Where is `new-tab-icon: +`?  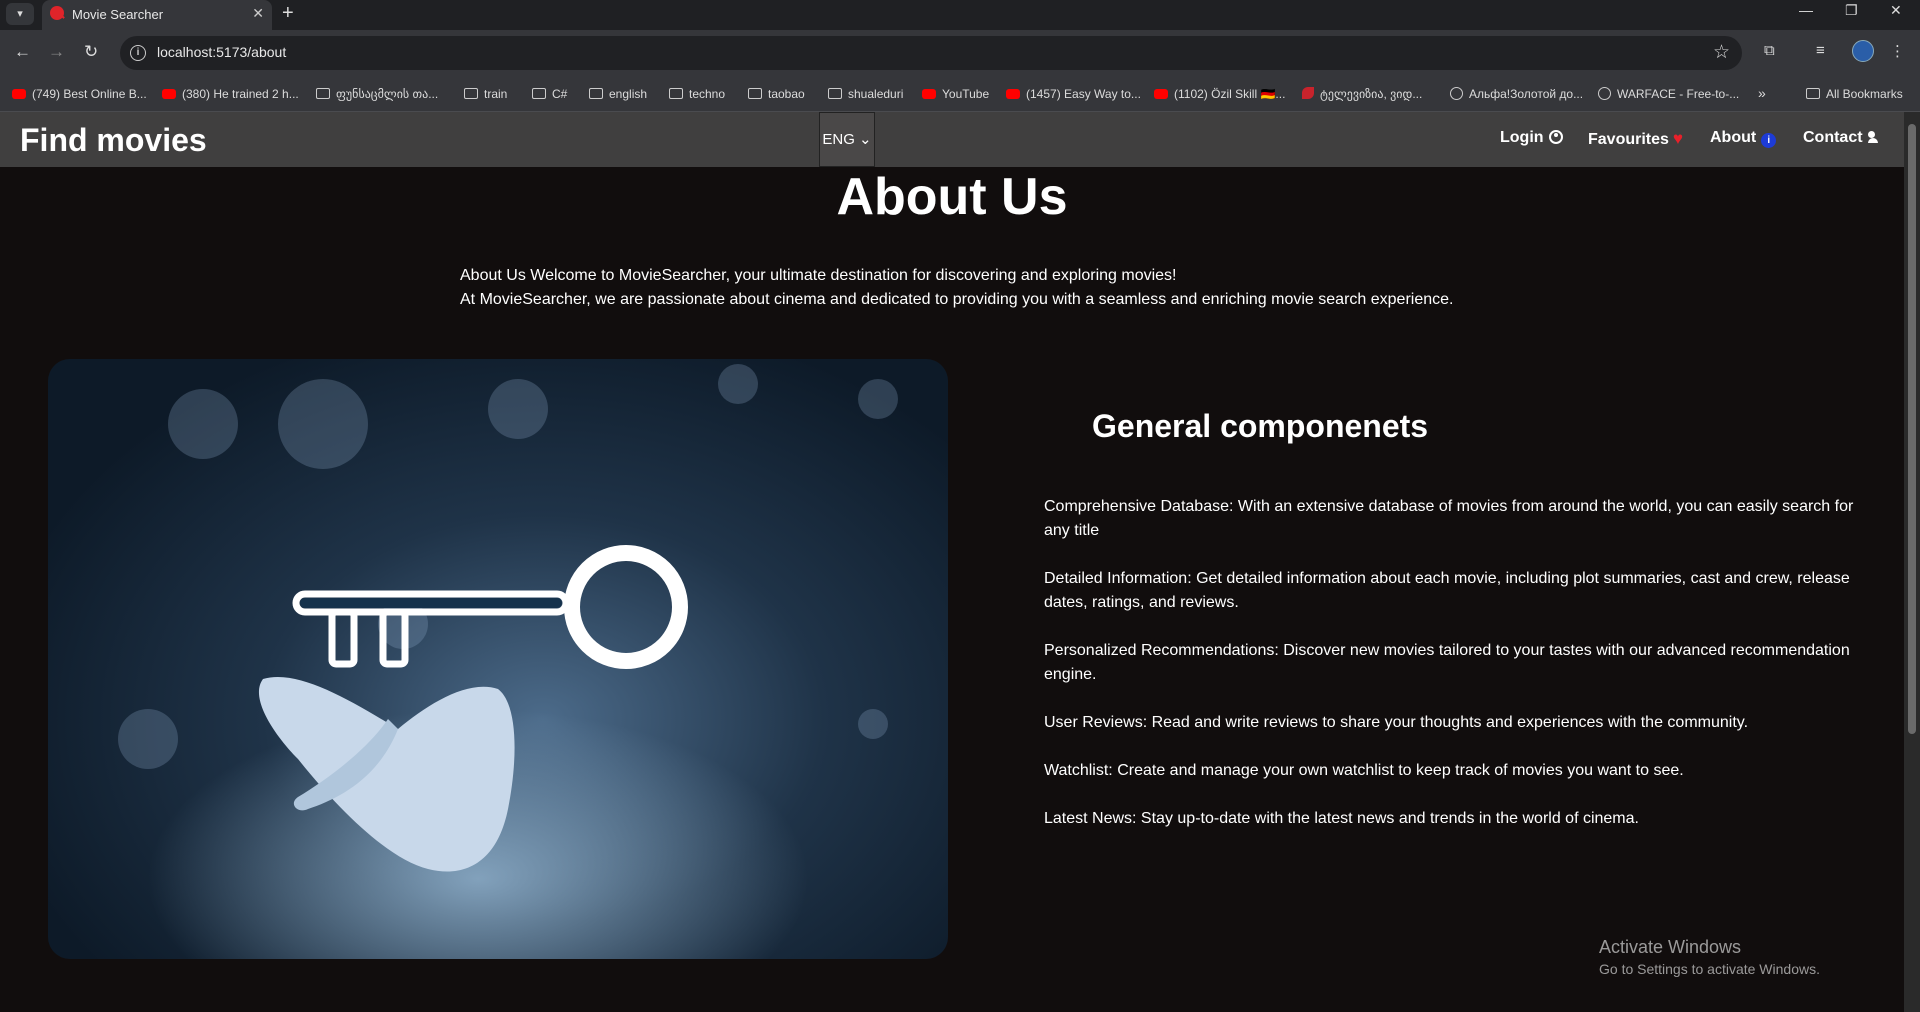
new-tab-icon: + is located at coordinates (288, 13).